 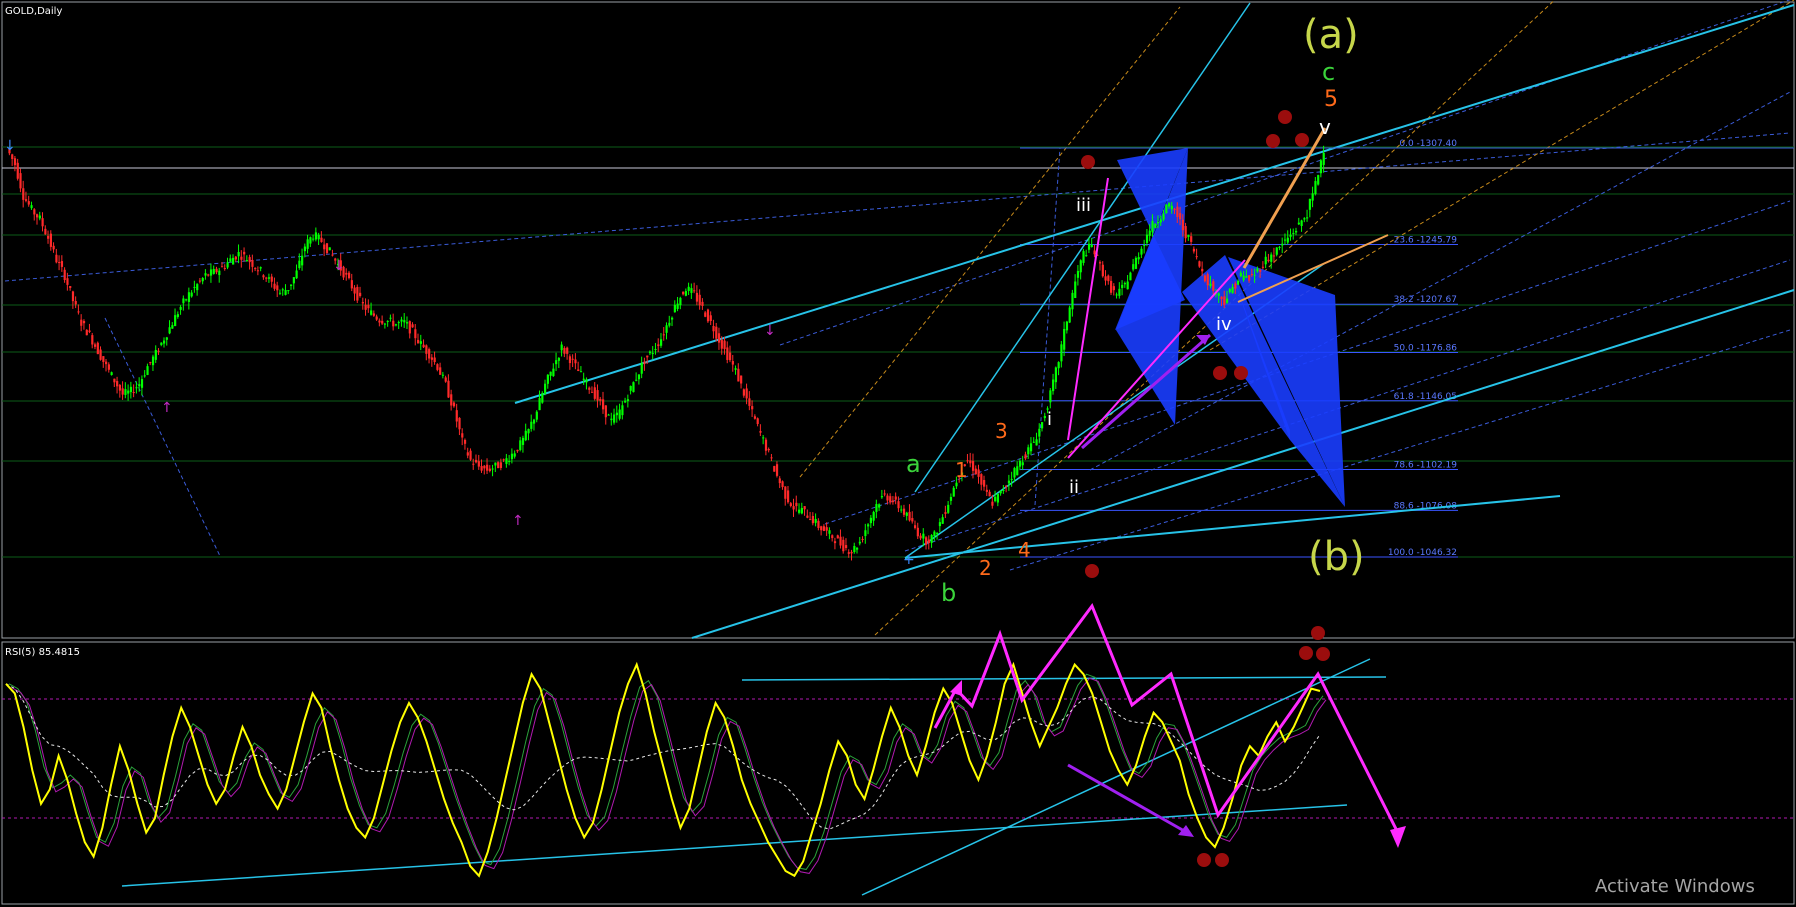 I want to click on wave-label-iii: iii, so click(x=1083, y=205).